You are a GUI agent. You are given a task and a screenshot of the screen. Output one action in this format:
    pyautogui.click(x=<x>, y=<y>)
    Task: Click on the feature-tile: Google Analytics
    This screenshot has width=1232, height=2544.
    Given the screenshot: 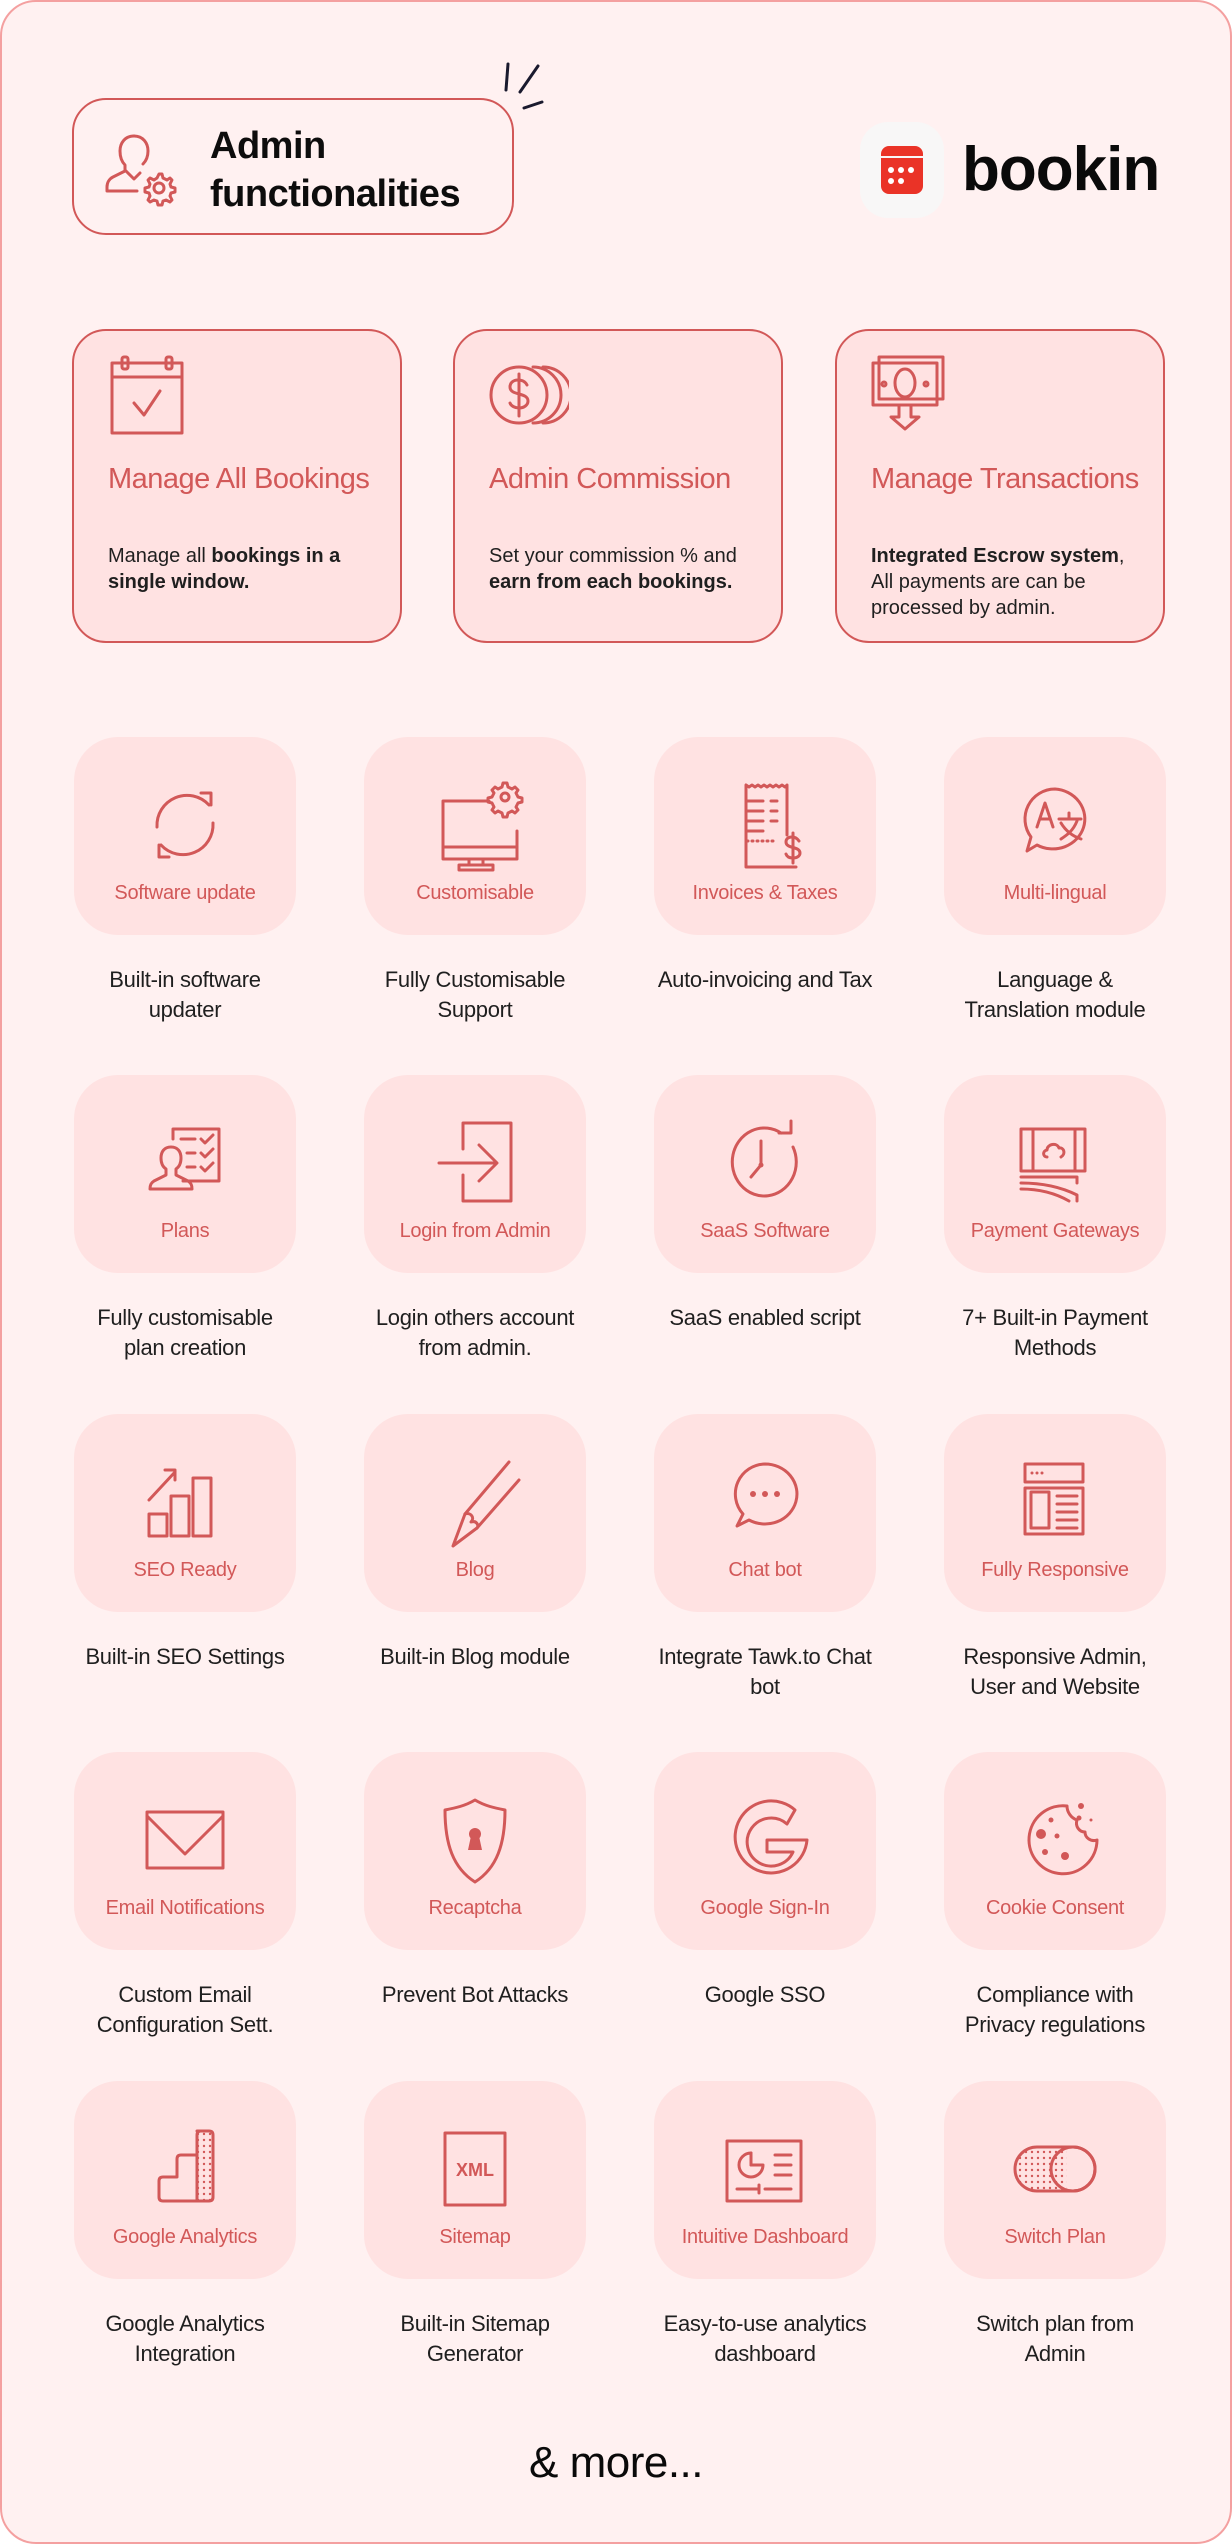 What is the action you would take?
    pyautogui.click(x=185, y=2180)
    